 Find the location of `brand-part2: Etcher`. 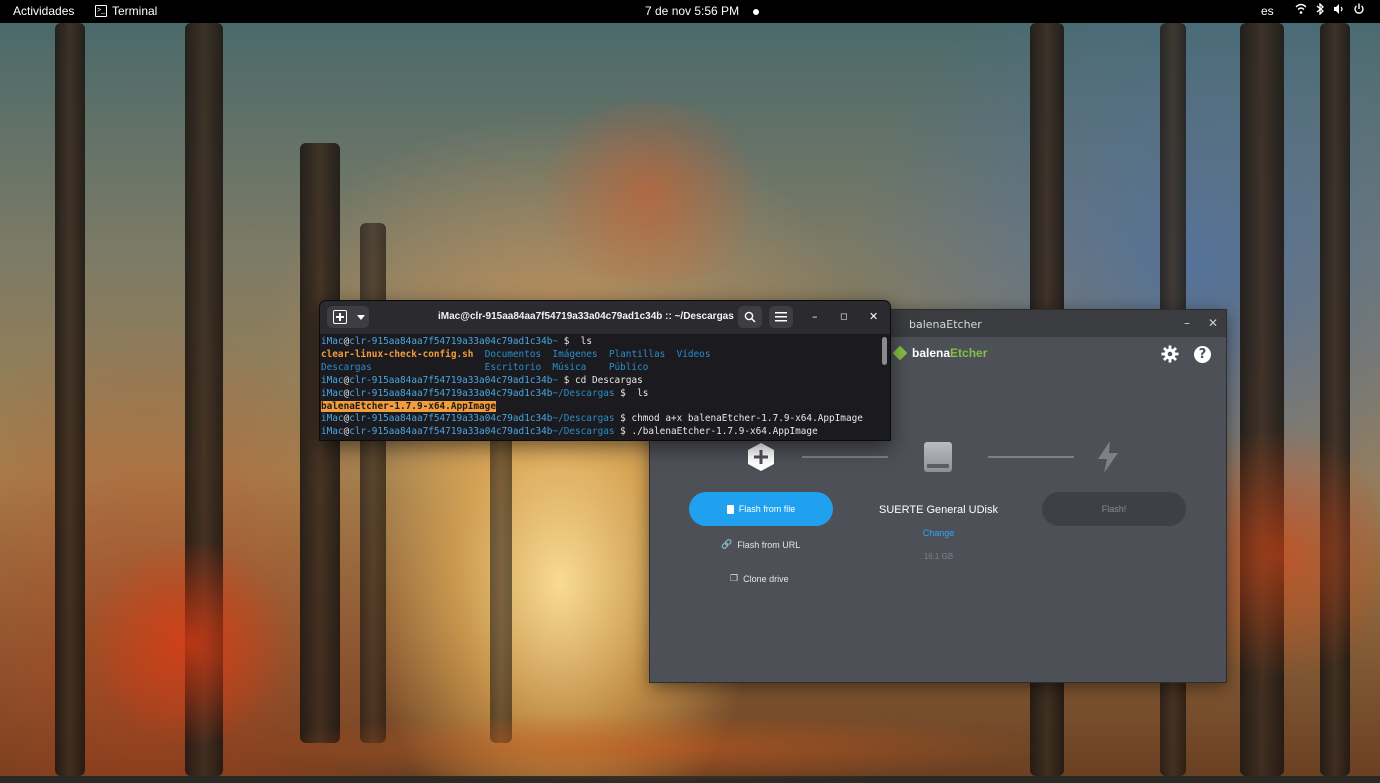

brand-part2: Etcher is located at coordinates (969, 353).